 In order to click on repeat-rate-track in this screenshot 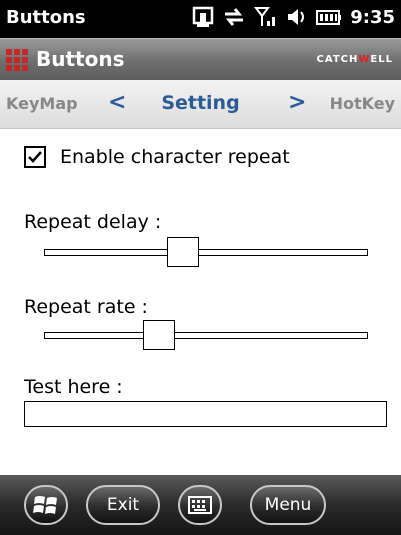, I will do `click(206, 335)`.